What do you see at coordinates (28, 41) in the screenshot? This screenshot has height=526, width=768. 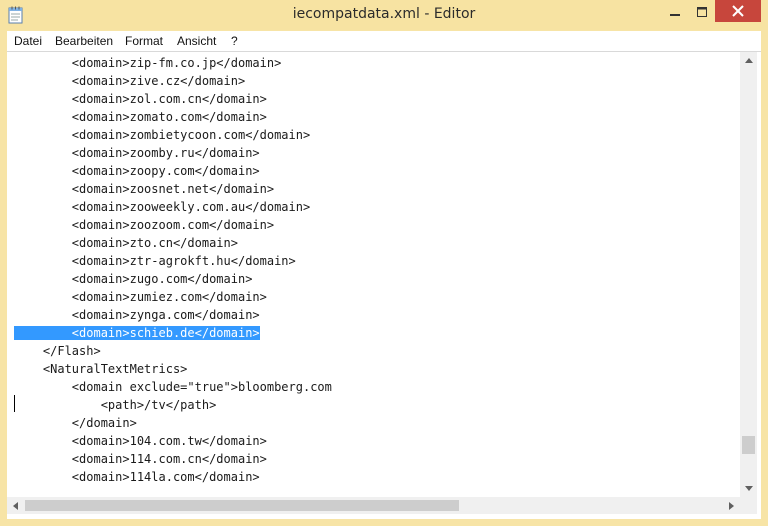 I see `menu-datei: Datei` at bounding box center [28, 41].